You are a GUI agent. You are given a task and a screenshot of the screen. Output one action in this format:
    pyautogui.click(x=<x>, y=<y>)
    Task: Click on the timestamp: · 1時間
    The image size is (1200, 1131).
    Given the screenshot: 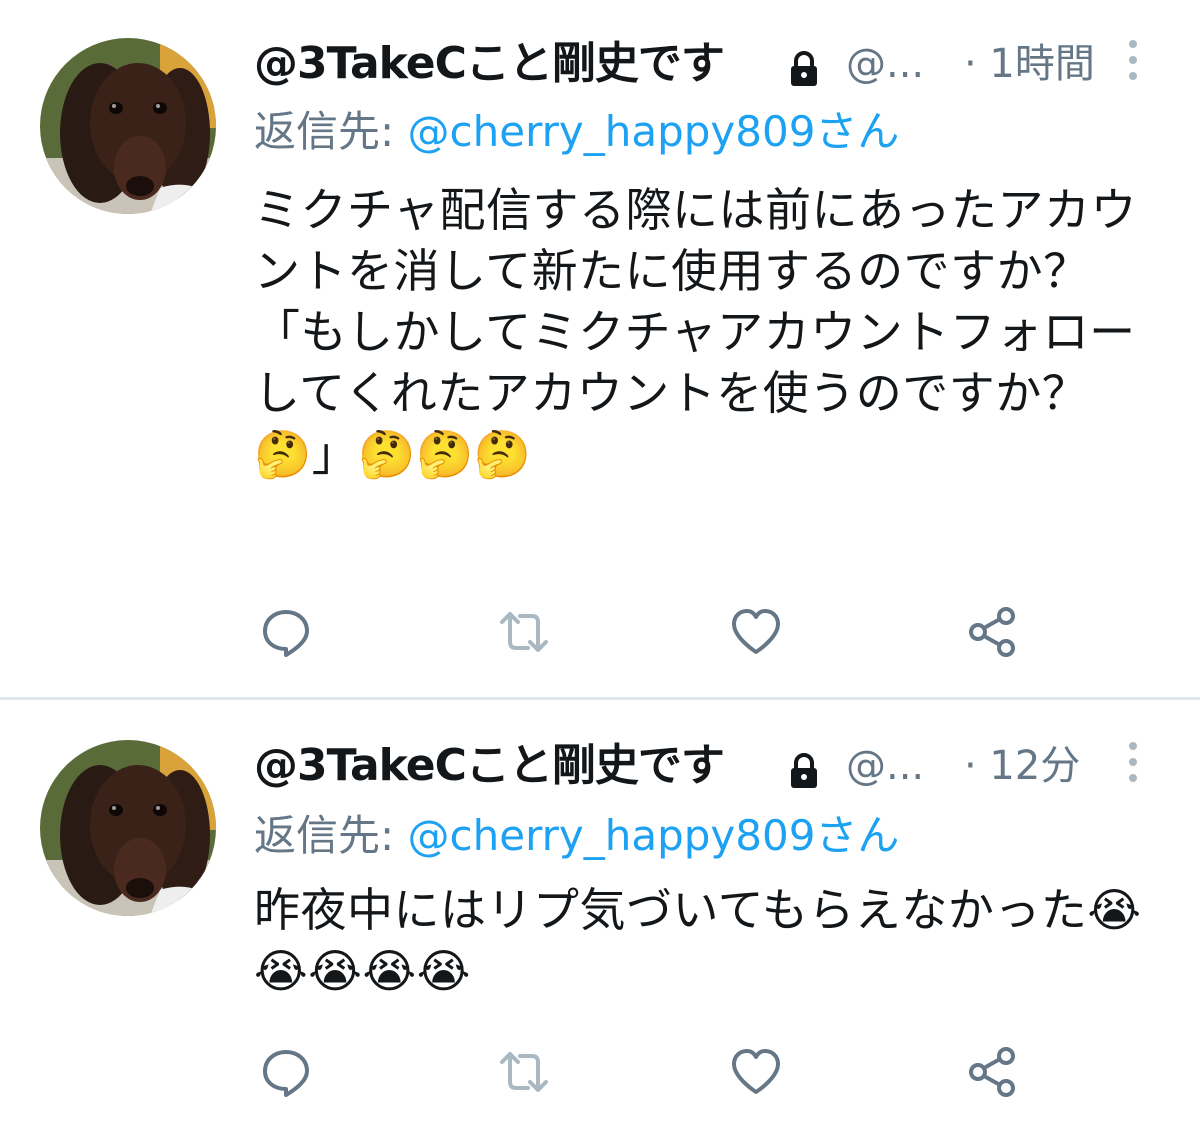 What is the action you would take?
    pyautogui.click(x=1029, y=64)
    